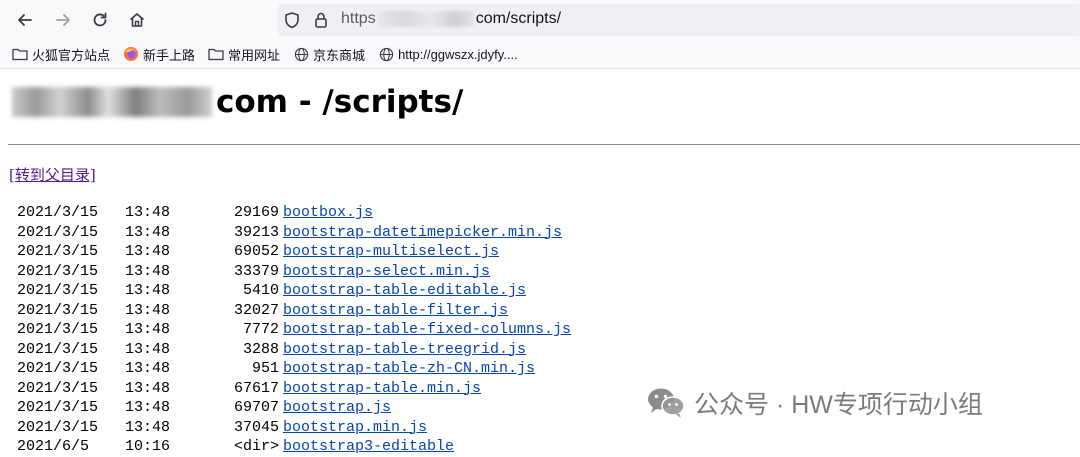  What do you see at coordinates (339, 55) in the screenshot?
I see `bookmark-label: 京东商城` at bounding box center [339, 55].